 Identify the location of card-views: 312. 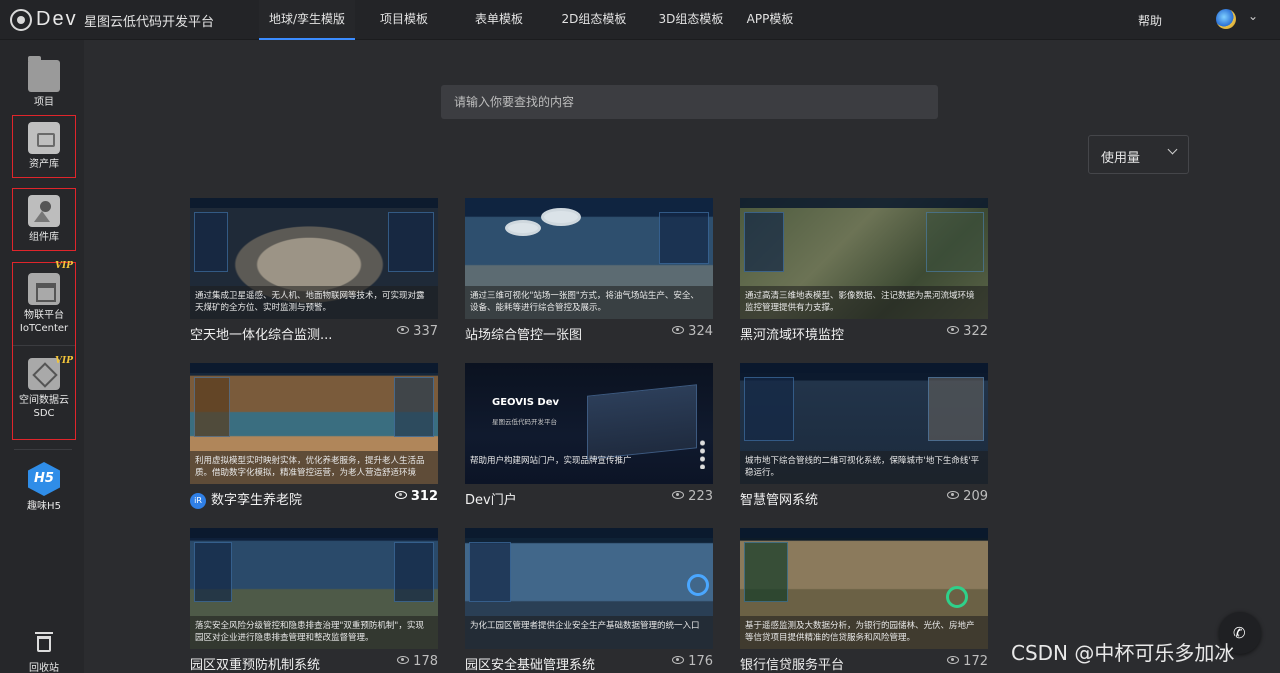
(416, 496).